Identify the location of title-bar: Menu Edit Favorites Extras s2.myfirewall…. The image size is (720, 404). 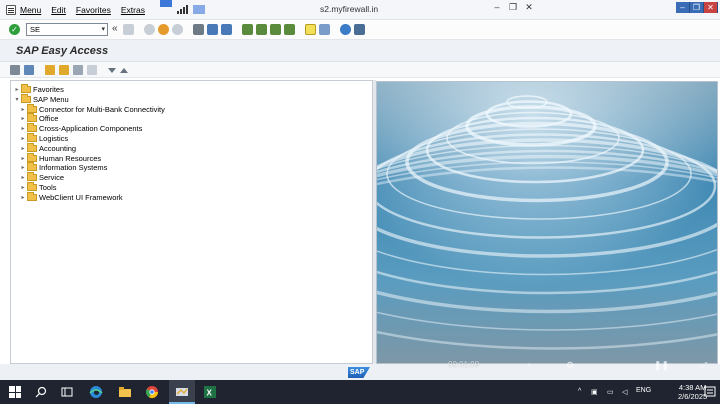
(360, 10).